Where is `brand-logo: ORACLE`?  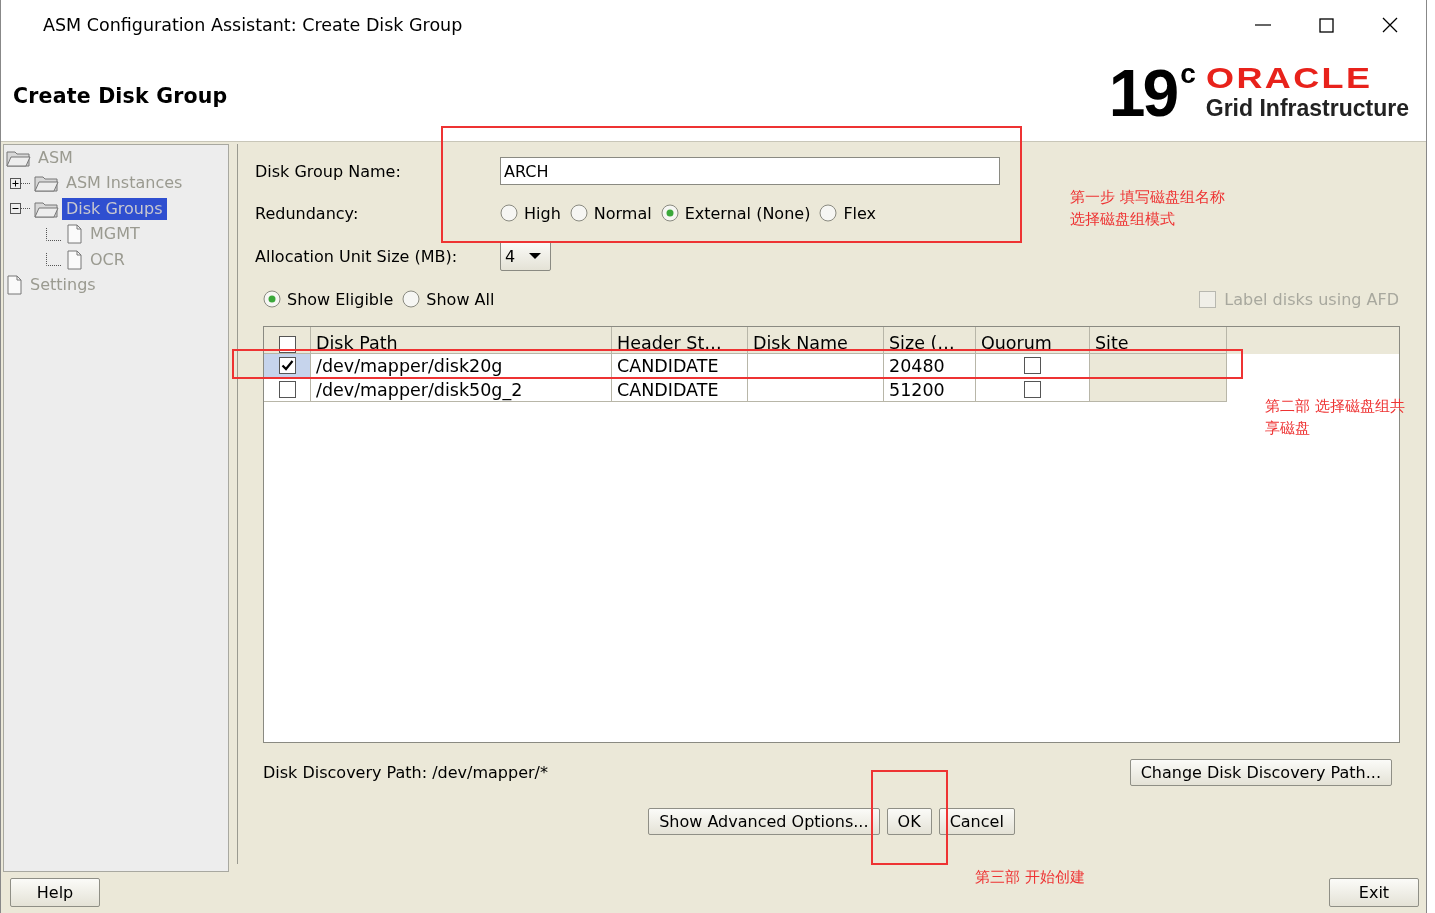
brand-logo: ORACLE is located at coordinates (1289, 78).